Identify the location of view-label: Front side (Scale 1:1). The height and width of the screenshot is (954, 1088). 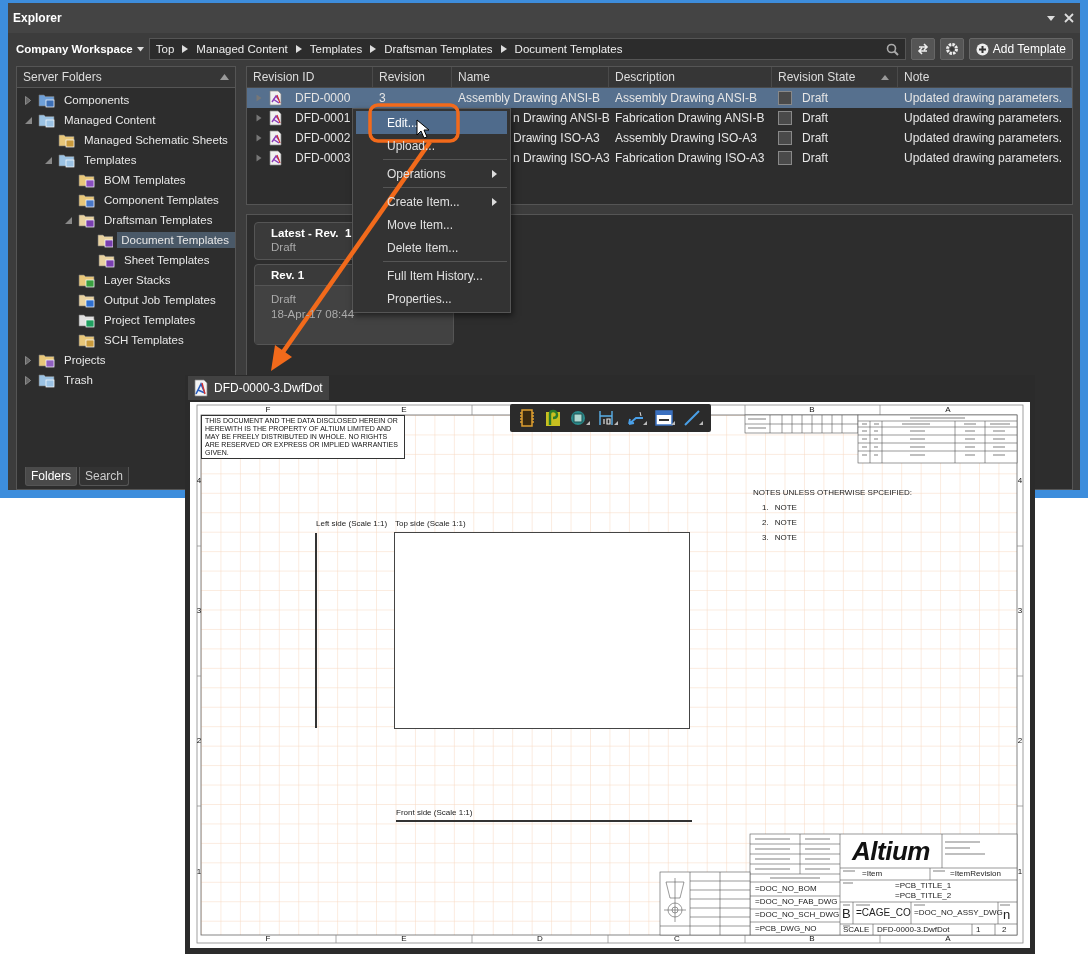
(434, 813).